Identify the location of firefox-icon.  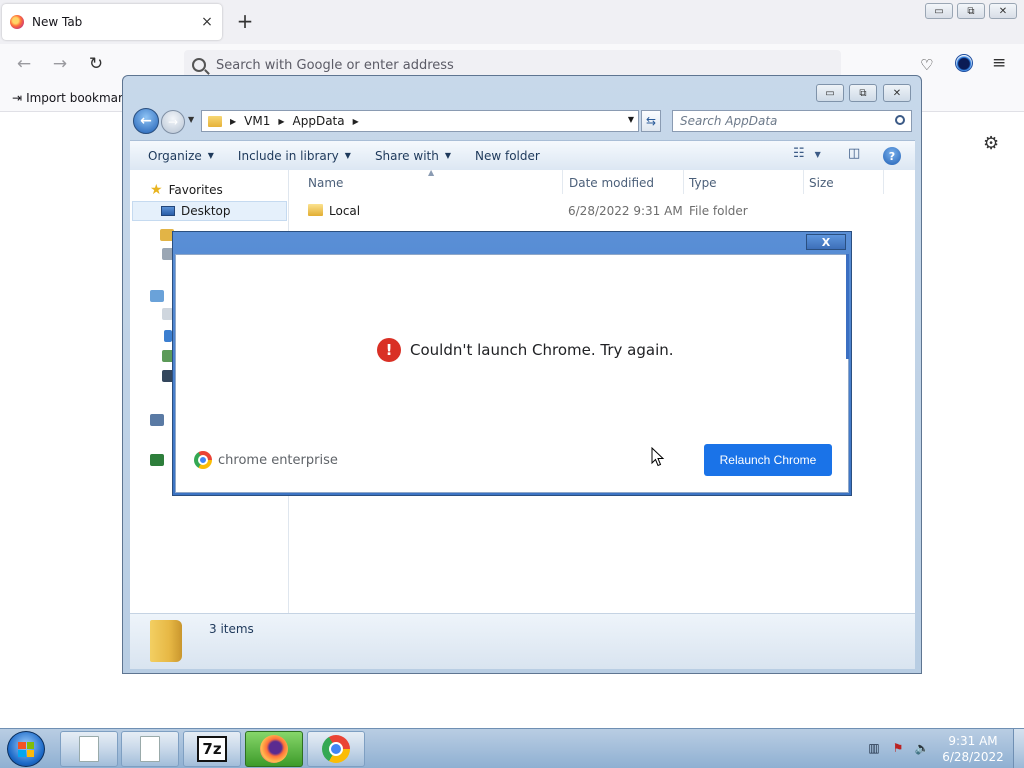
(274, 749).